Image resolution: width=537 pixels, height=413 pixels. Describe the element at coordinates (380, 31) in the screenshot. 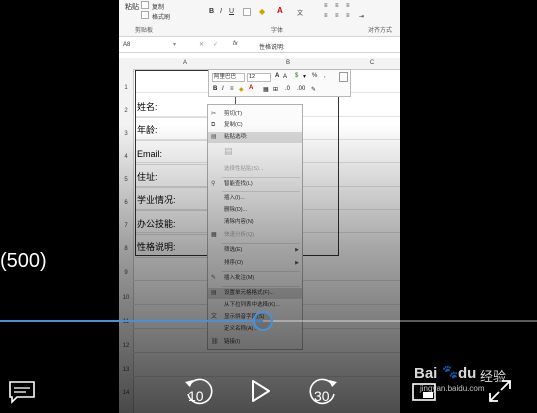

I see `alignment-group-label: 对齐方式` at that location.